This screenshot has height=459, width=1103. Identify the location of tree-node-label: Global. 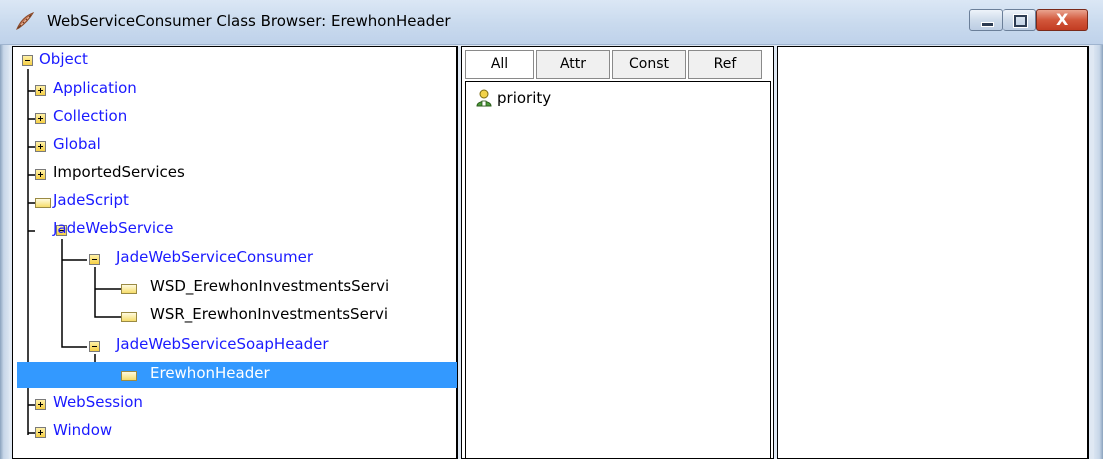
(77, 144).